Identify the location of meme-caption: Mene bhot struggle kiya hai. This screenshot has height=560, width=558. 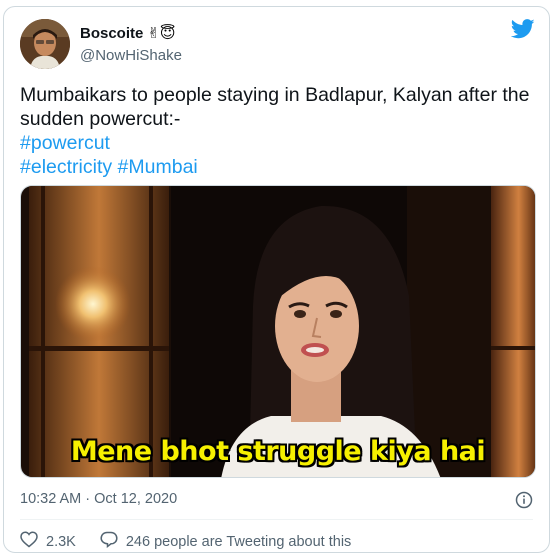
(278, 451).